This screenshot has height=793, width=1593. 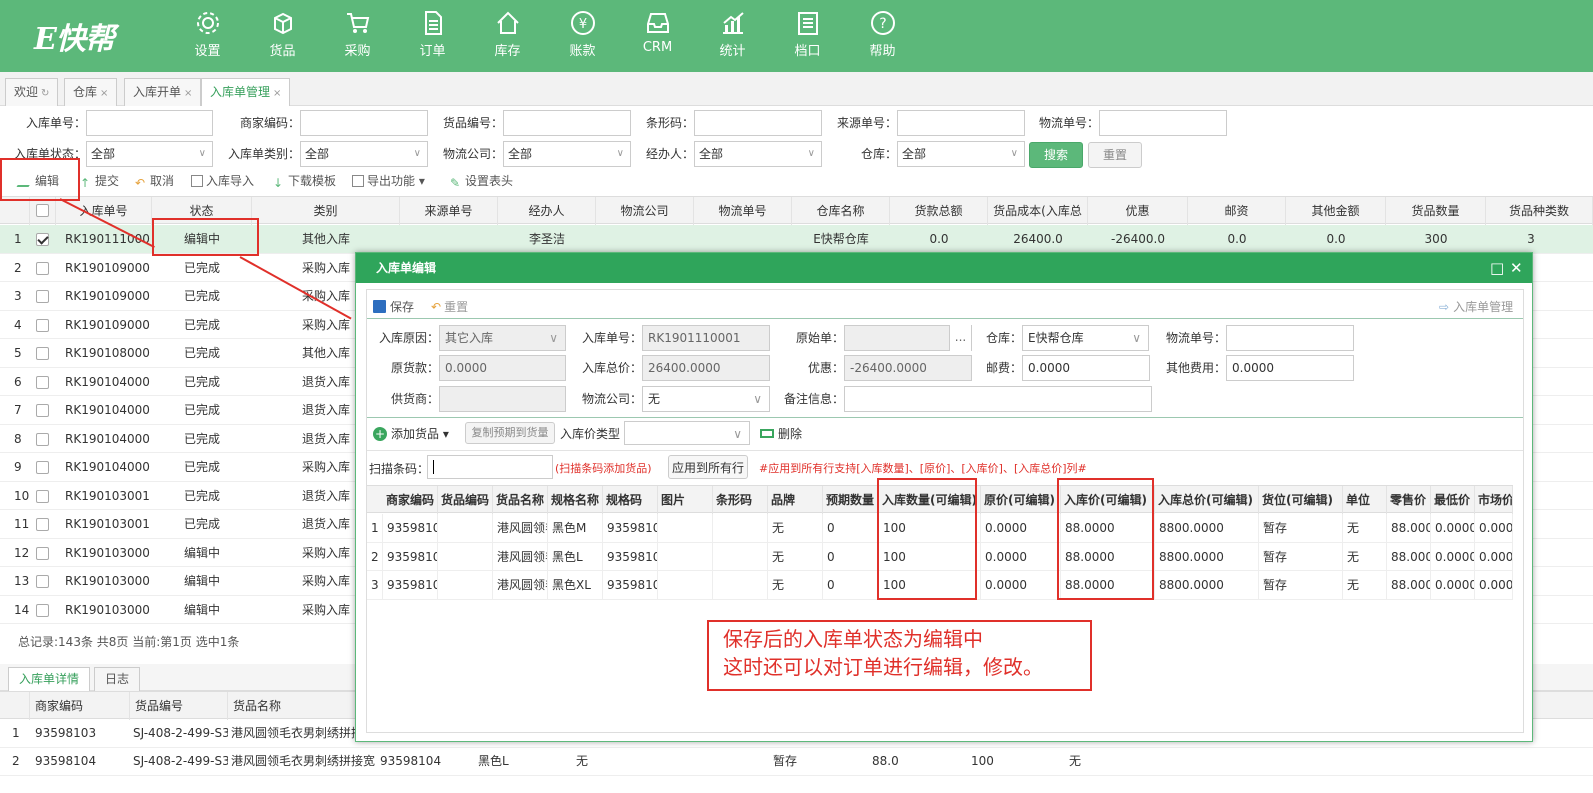 What do you see at coordinates (179, 706) in the screenshot?
I see `col-header: 货品编号` at bounding box center [179, 706].